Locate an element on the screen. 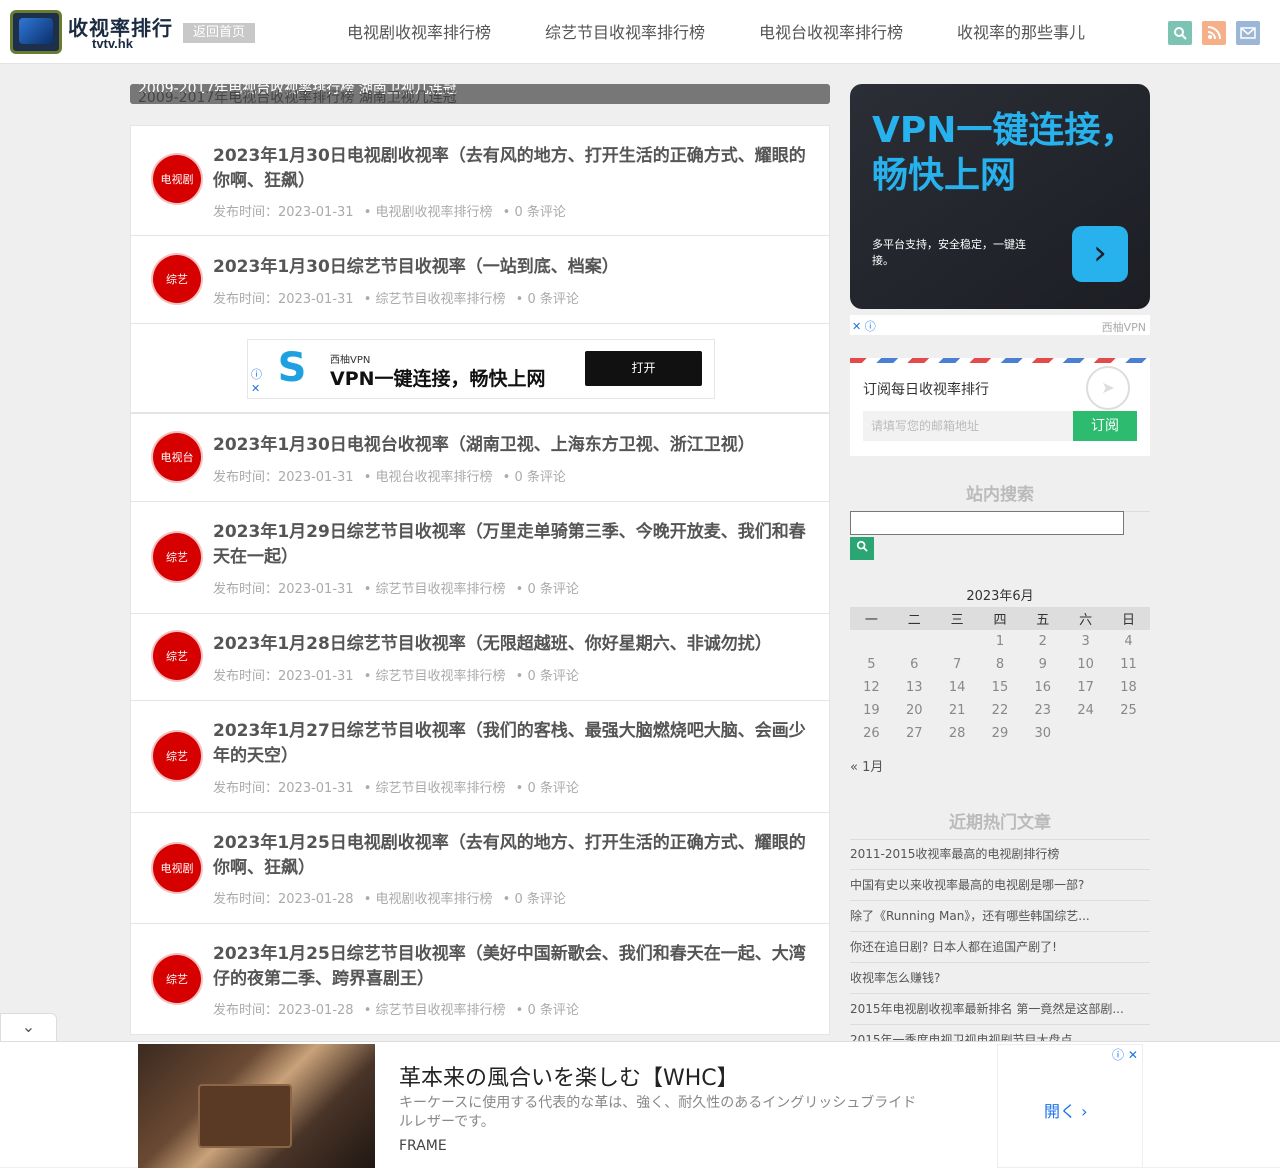 The height and width of the screenshot is (1168, 1280). weekday-label: 五 is located at coordinates (1043, 618).